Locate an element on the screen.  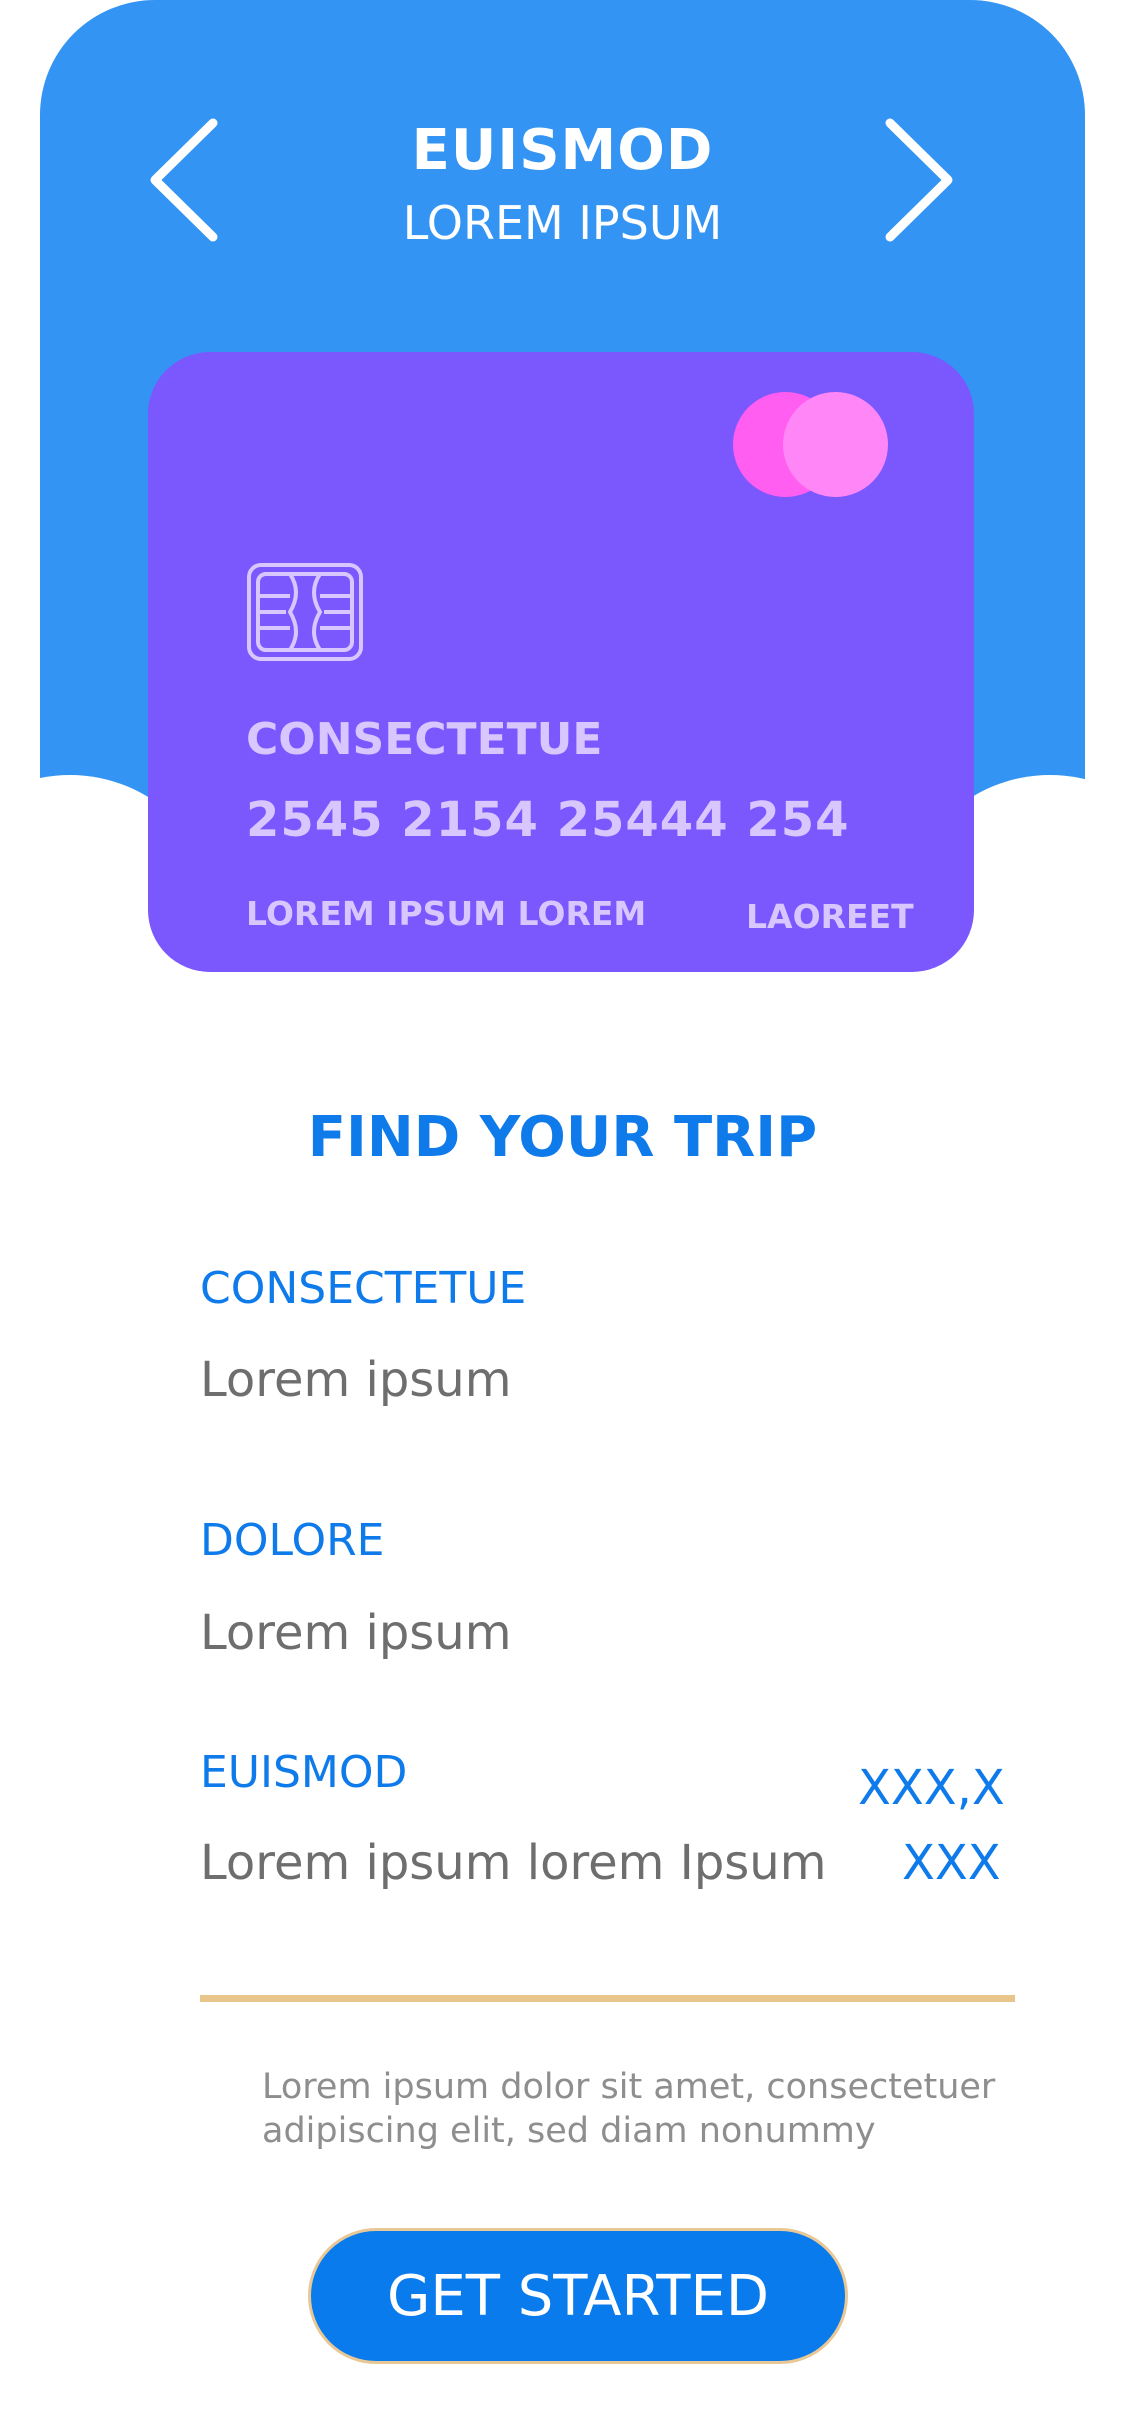
card-chip-icon is located at coordinates (305, 612).